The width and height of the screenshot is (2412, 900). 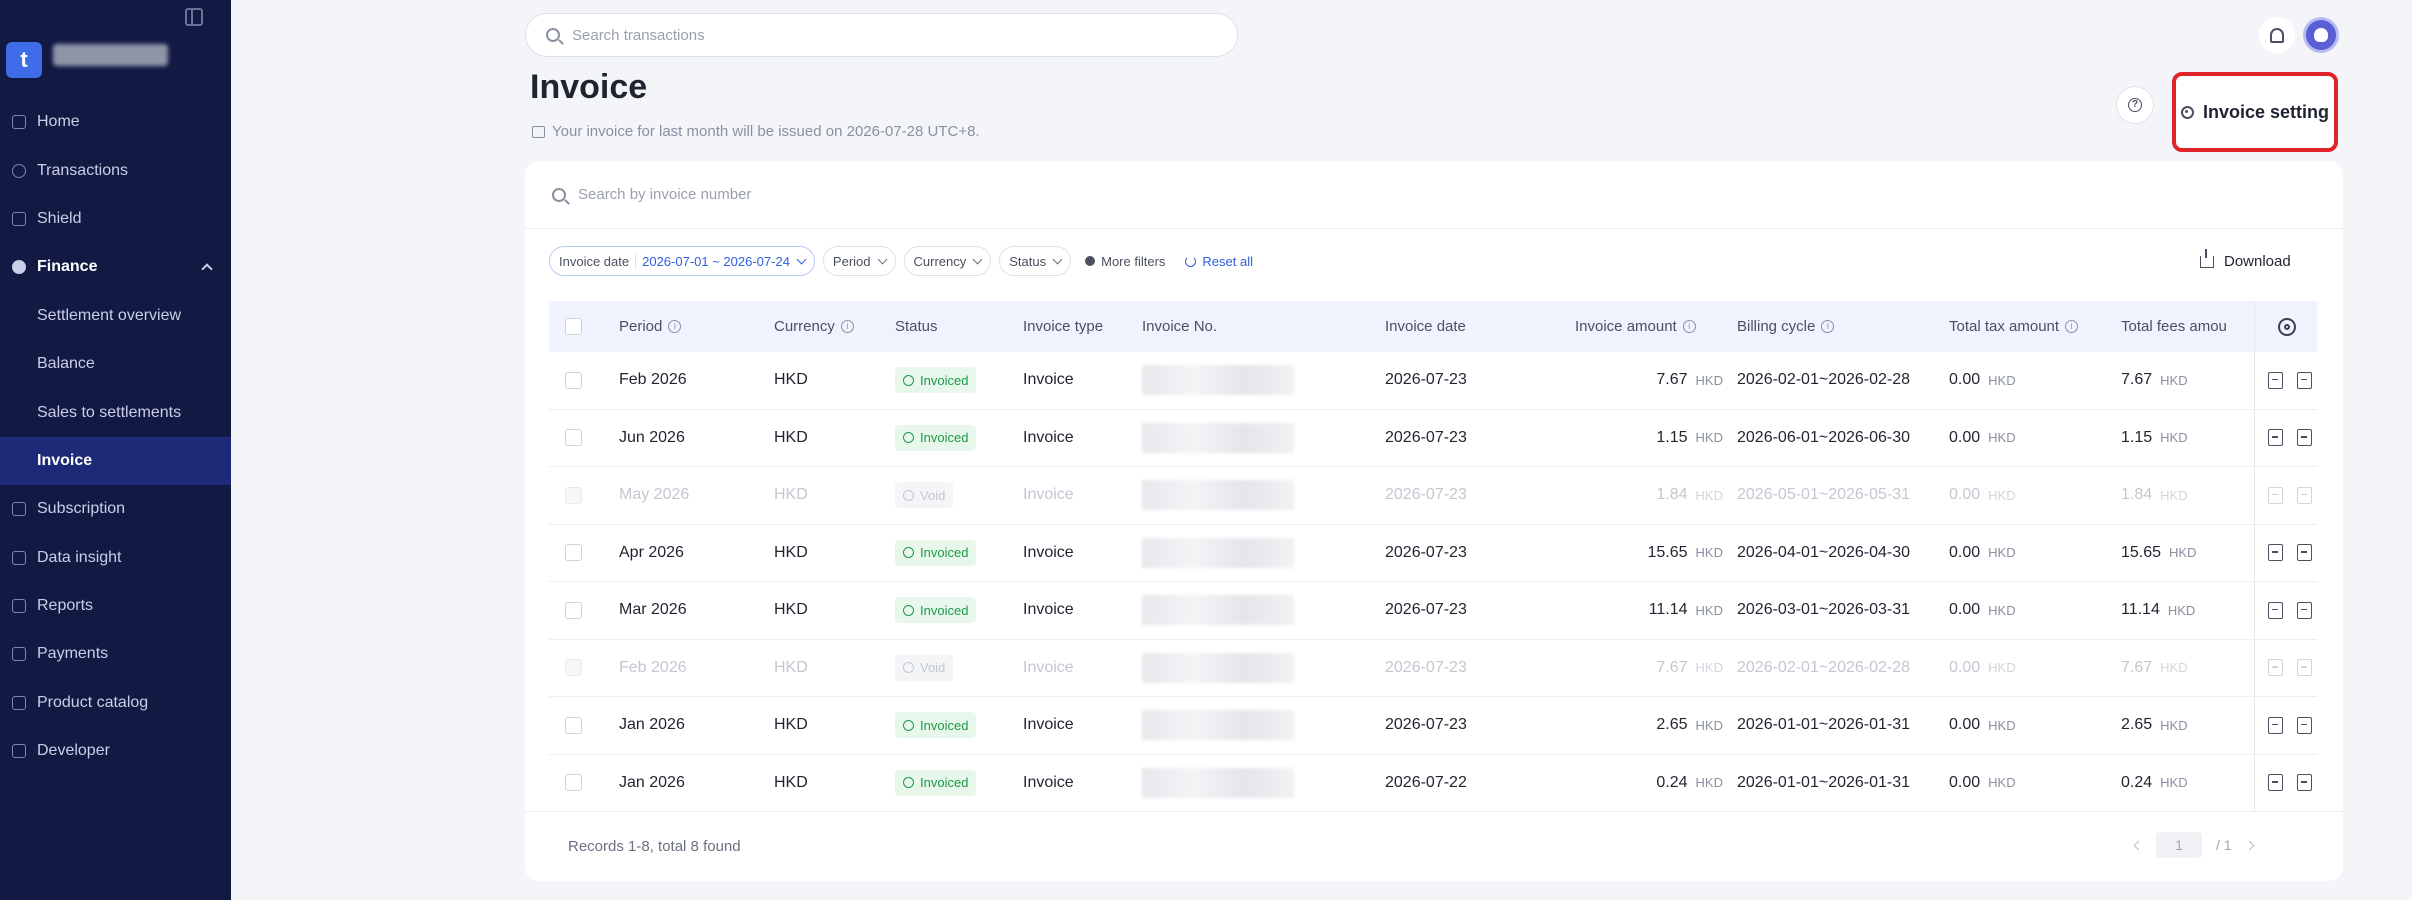 I want to click on currency-filter: Currency, so click(x=947, y=261).